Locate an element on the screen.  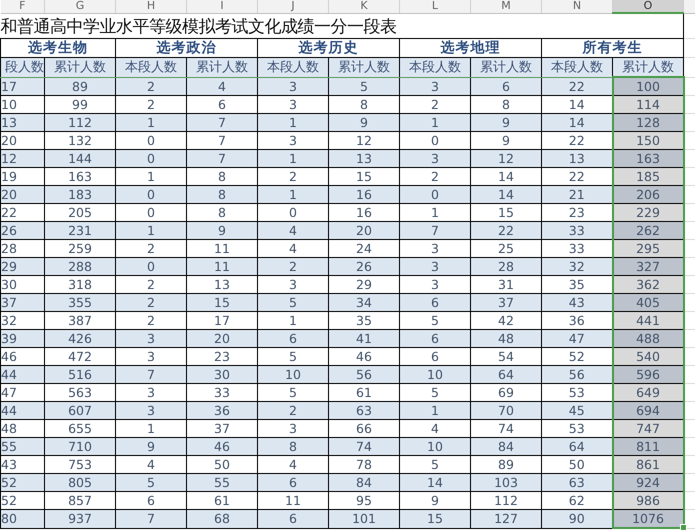
table-cell: 231 is located at coordinates (80, 231).